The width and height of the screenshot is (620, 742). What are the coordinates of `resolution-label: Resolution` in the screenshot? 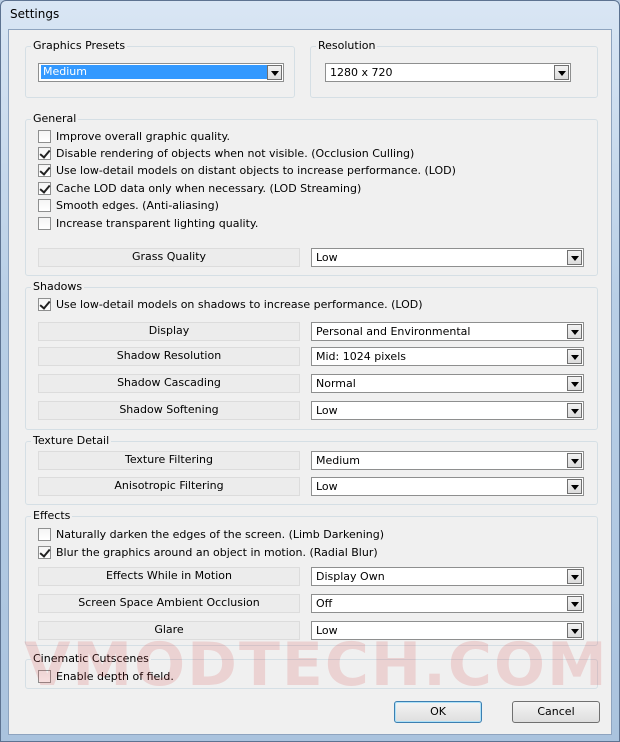 It's located at (347, 46).